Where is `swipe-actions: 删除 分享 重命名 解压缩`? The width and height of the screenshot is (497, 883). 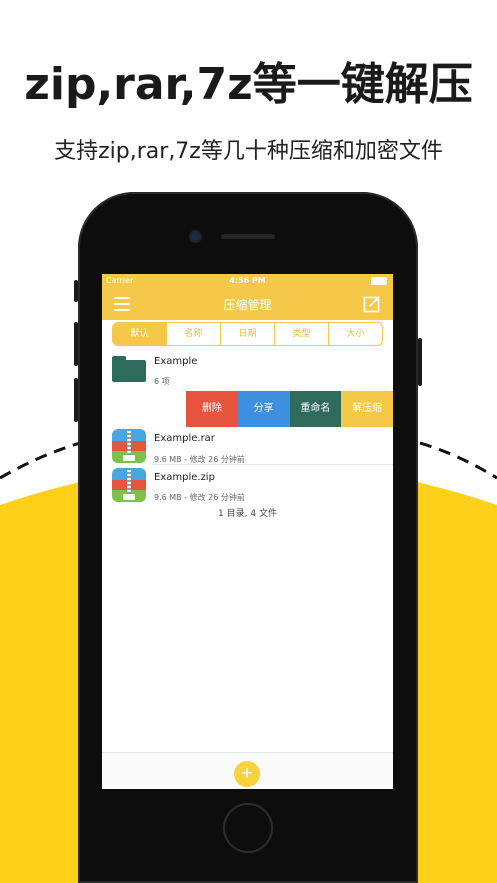
swipe-actions: 删除 分享 重命名 解压缩 is located at coordinates (289, 409).